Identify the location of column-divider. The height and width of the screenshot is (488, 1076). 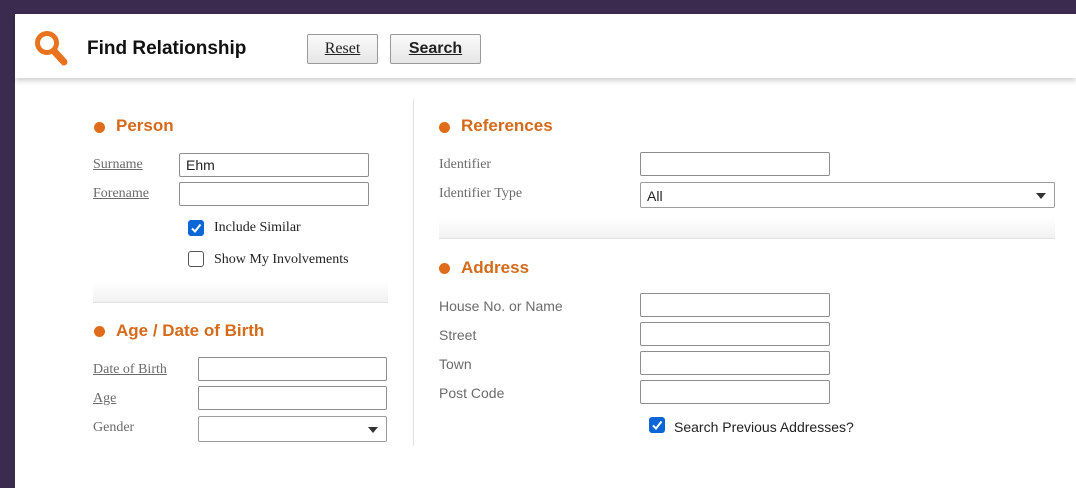
(413, 272).